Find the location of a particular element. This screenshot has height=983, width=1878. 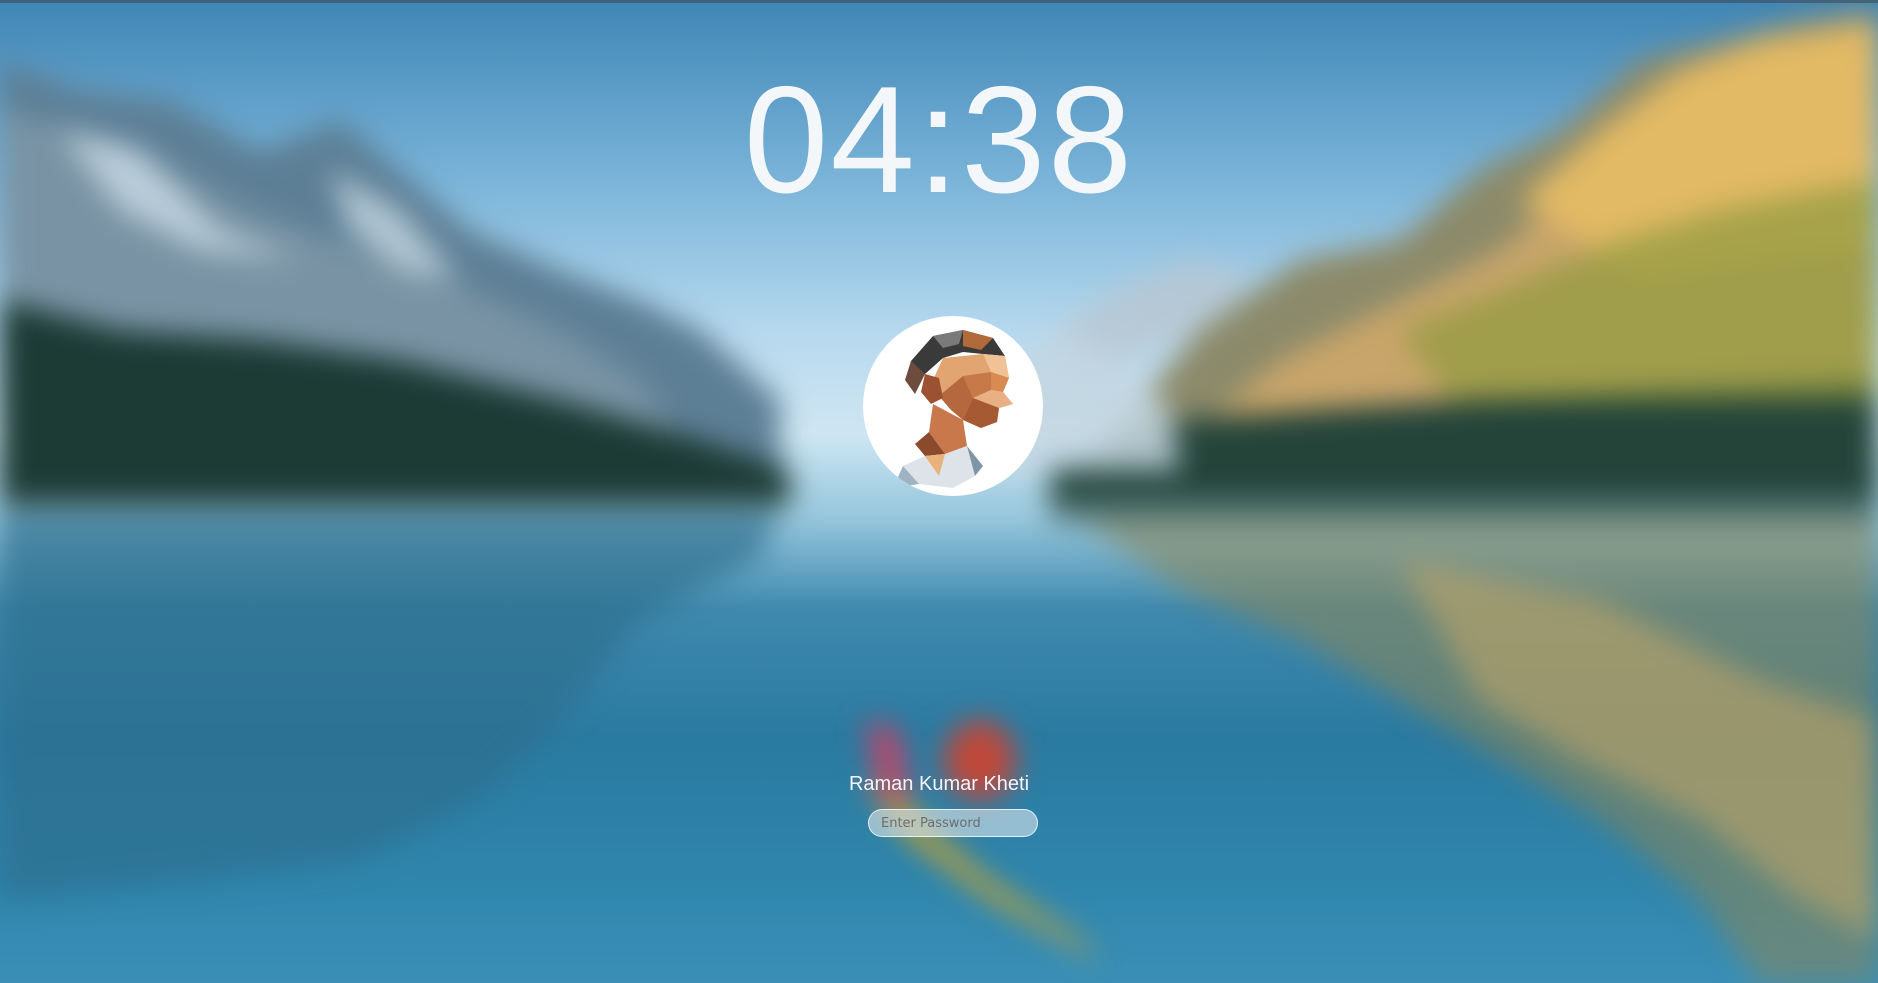

password-input is located at coordinates (953, 823).